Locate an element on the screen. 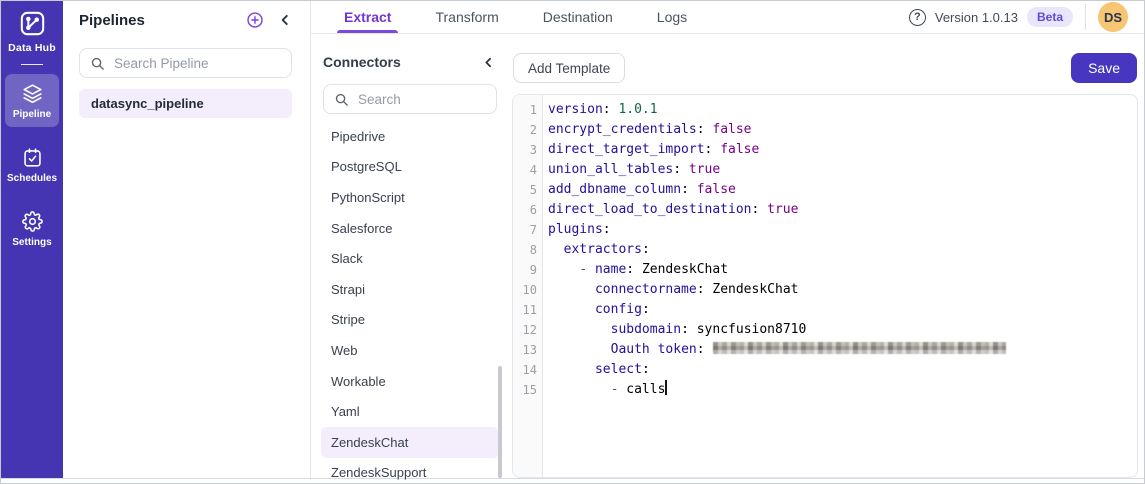 This screenshot has width=1145, height=484. line-number: 10 is located at coordinates (529, 290).